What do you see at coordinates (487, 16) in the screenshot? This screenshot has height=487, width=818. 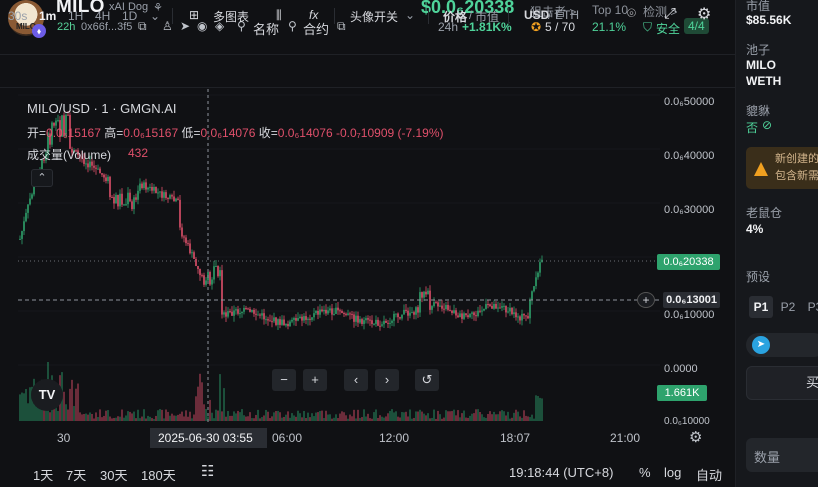 I see `mcap-toggle: 市值` at bounding box center [487, 16].